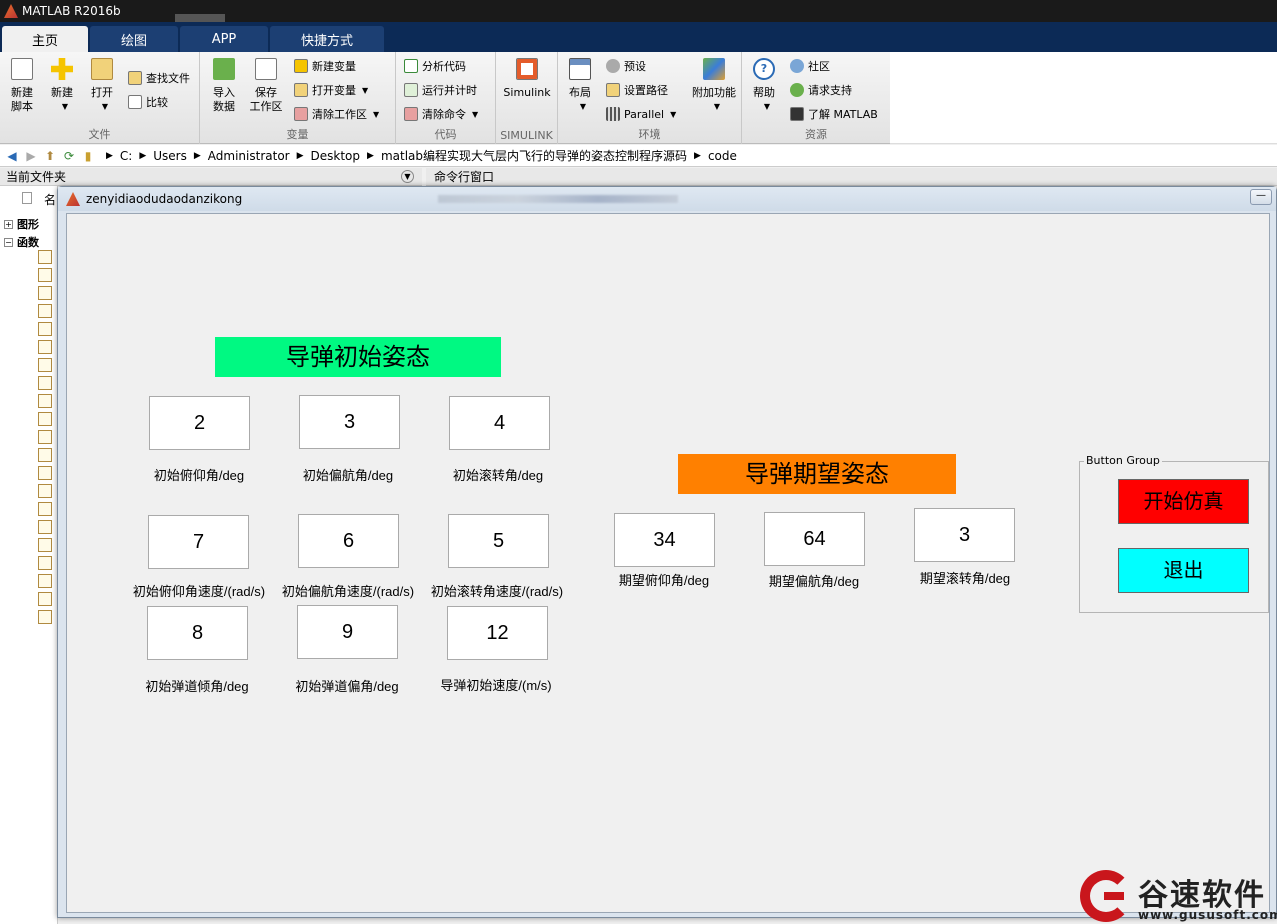  Describe the element at coordinates (62, 86) in the screenshot. I see `new-button: 新建 ▼` at that location.